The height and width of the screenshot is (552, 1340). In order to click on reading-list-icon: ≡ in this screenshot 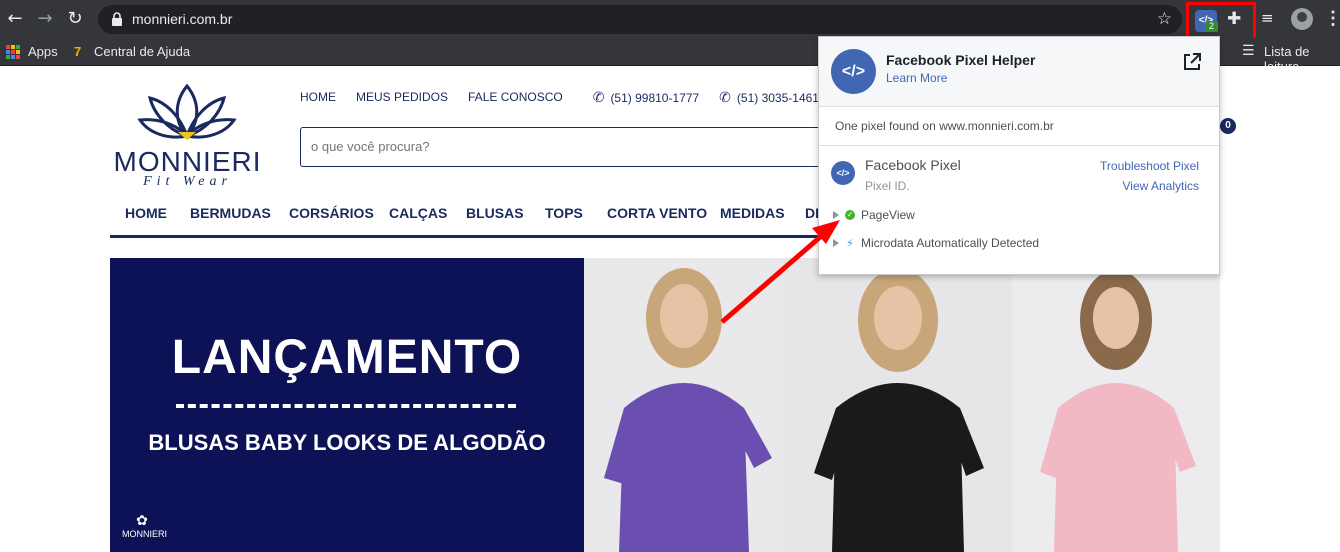, I will do `click(1267, 18)`.